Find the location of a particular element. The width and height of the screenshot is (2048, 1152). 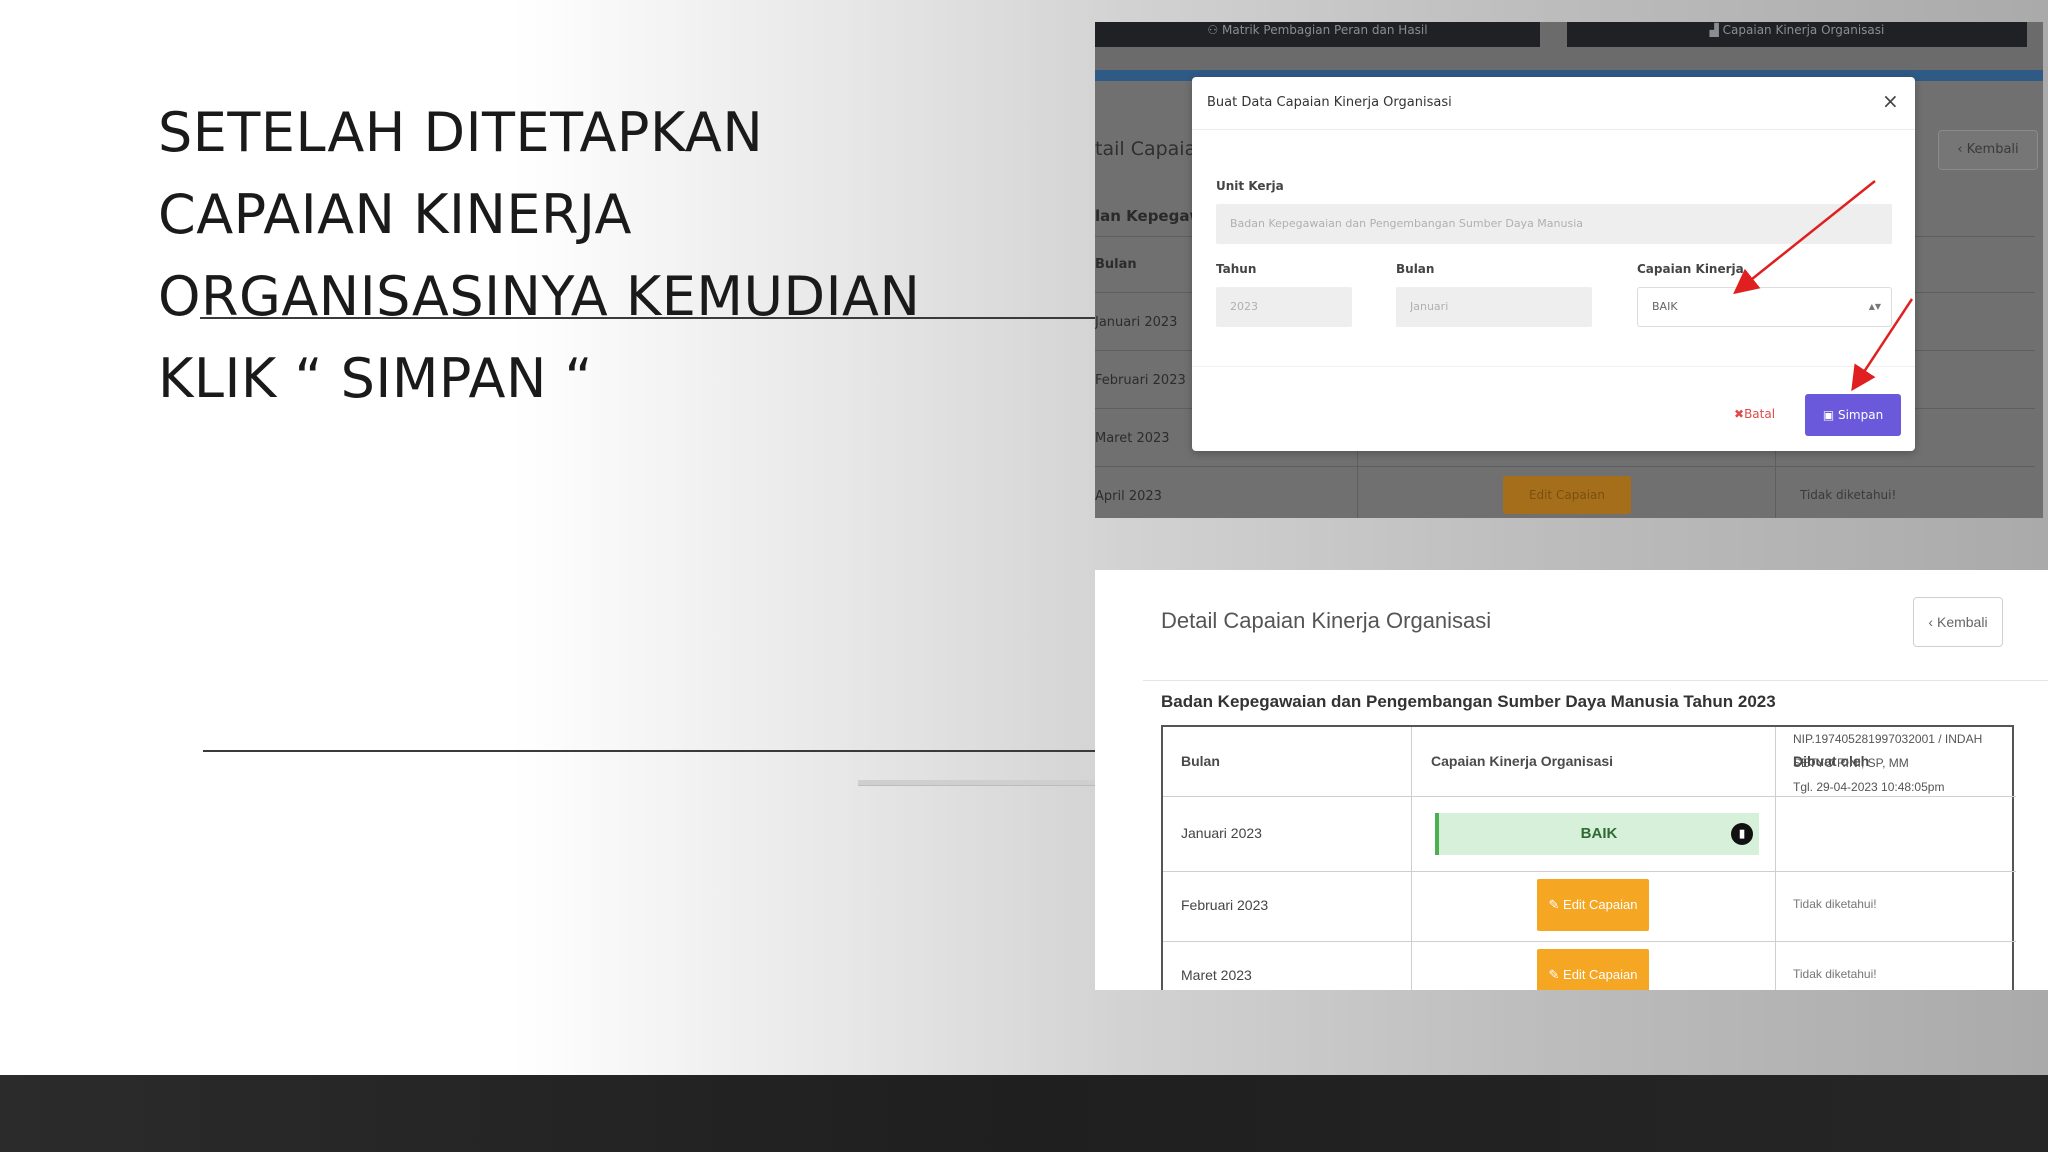

header-bulan: Bulan is located at coordinates (1200, 761).